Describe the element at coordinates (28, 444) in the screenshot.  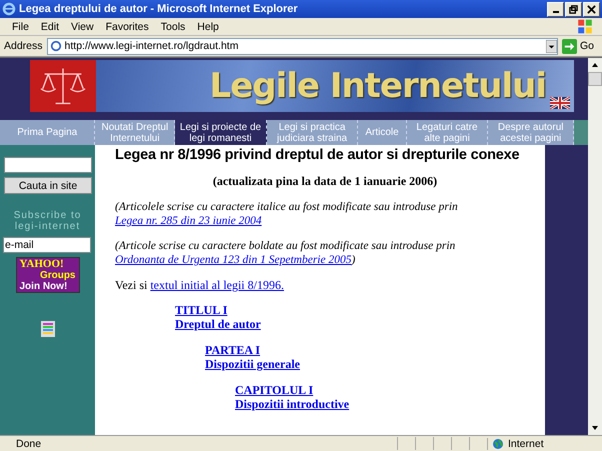
I see `status-text: Done` at that location.